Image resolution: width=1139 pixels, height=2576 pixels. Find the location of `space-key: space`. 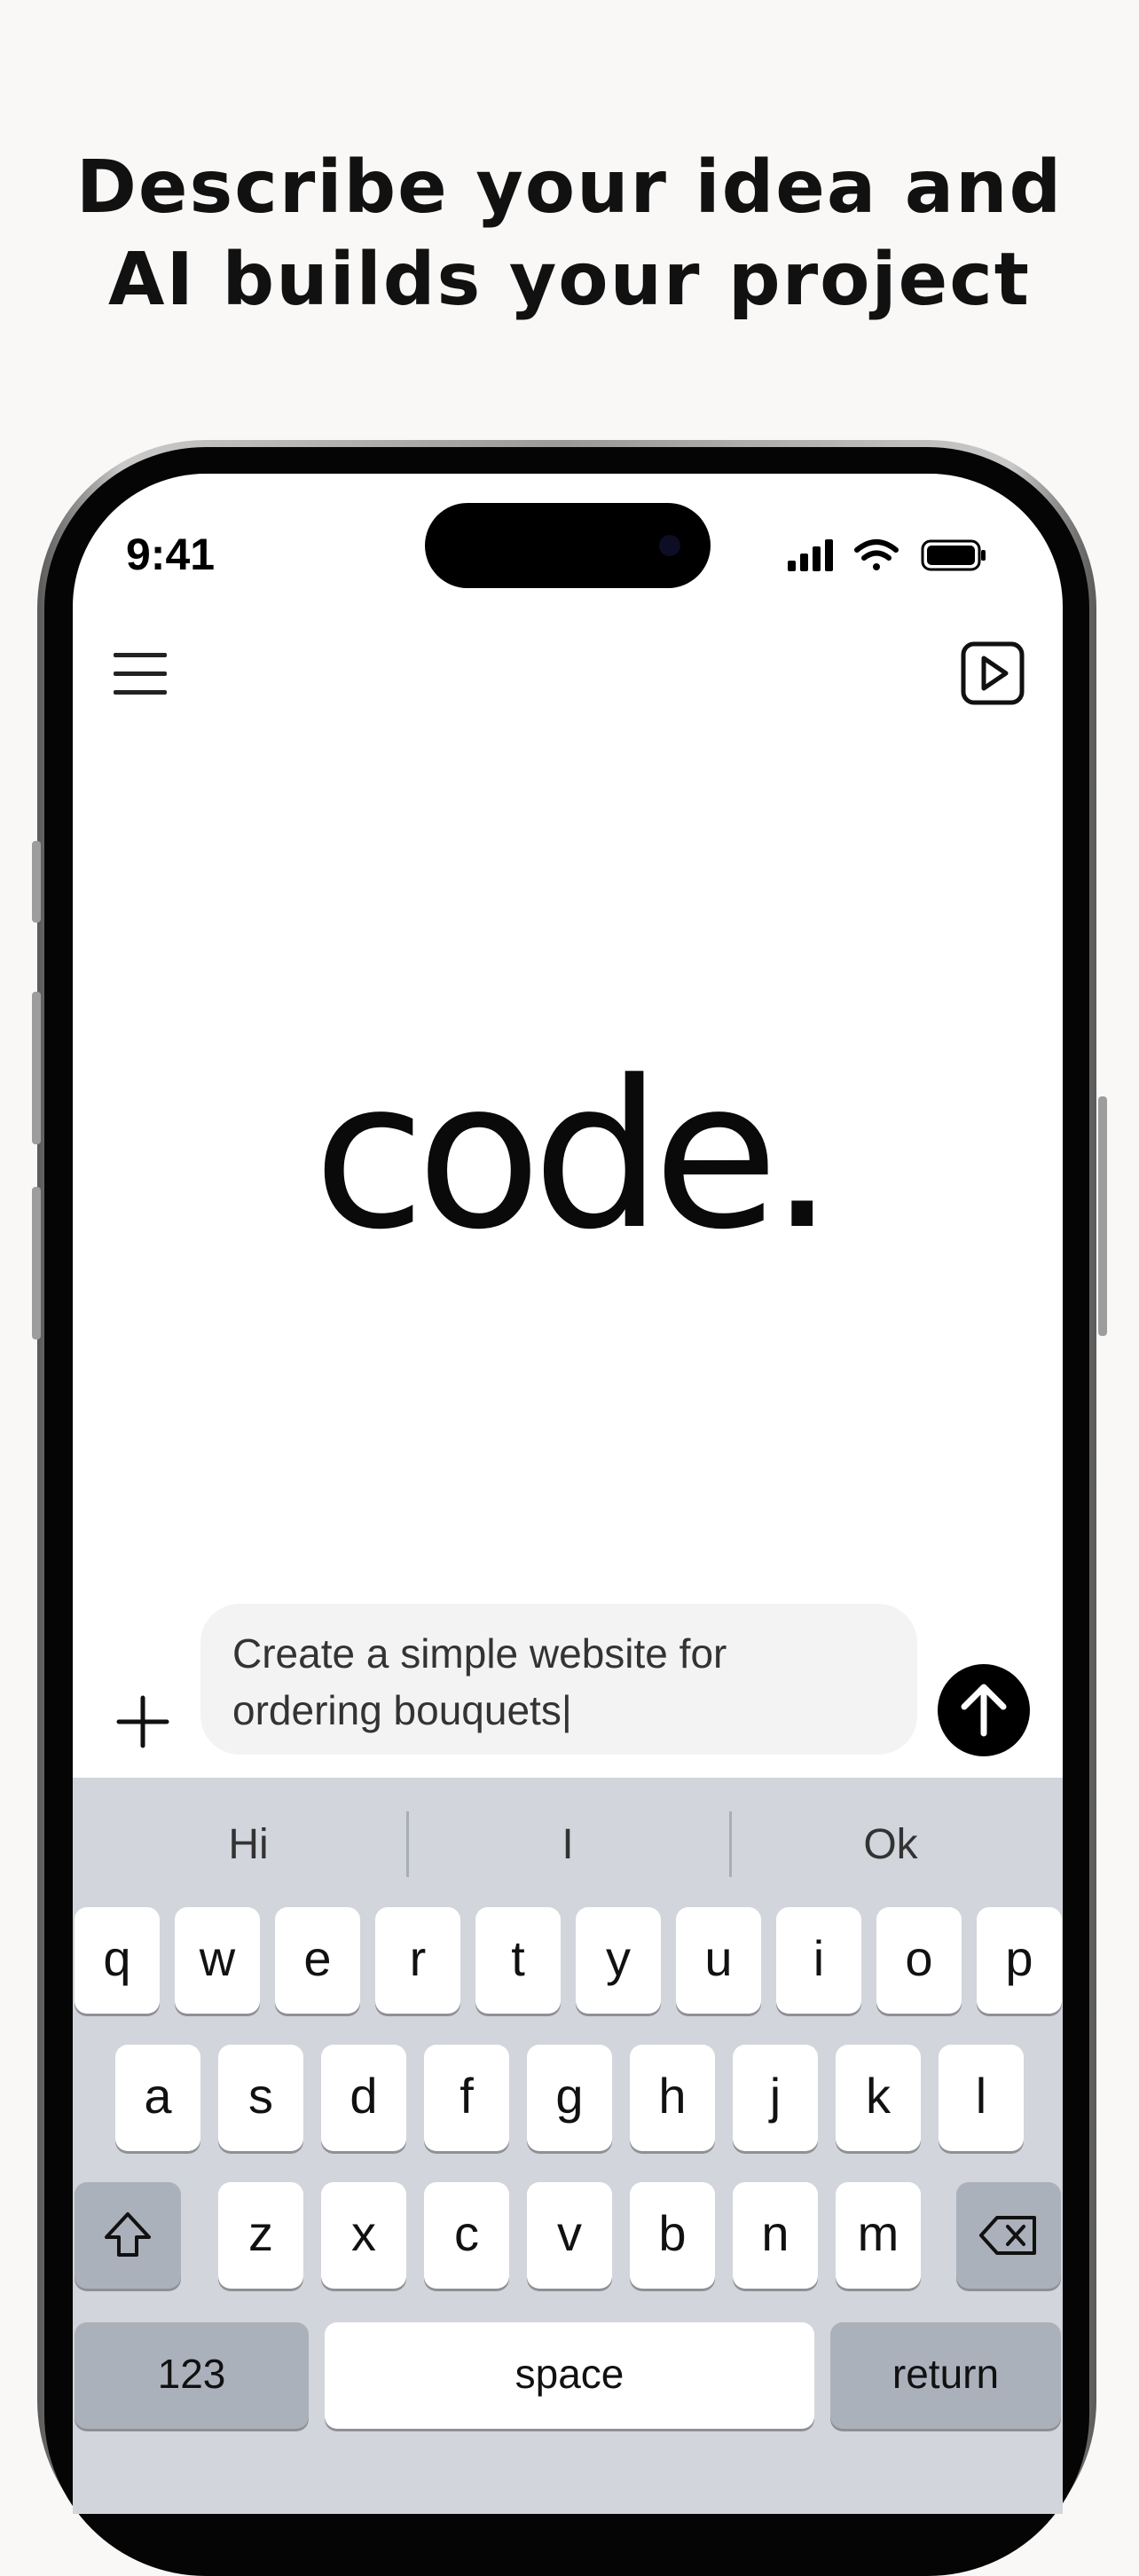

space-key: space is located at coordinates (569, 2375).